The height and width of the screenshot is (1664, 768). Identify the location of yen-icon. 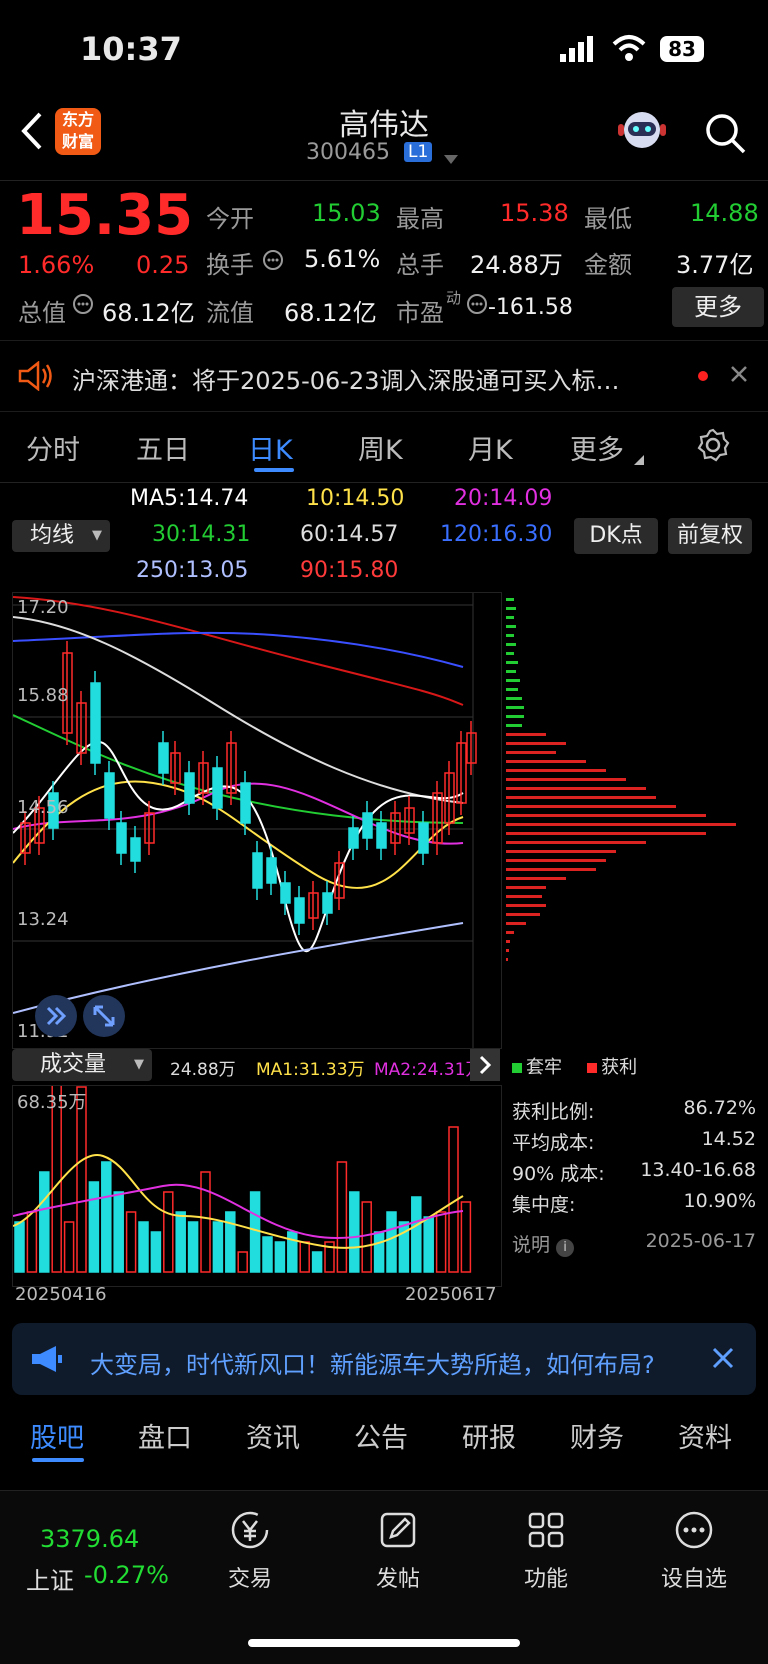
(250, 1532).